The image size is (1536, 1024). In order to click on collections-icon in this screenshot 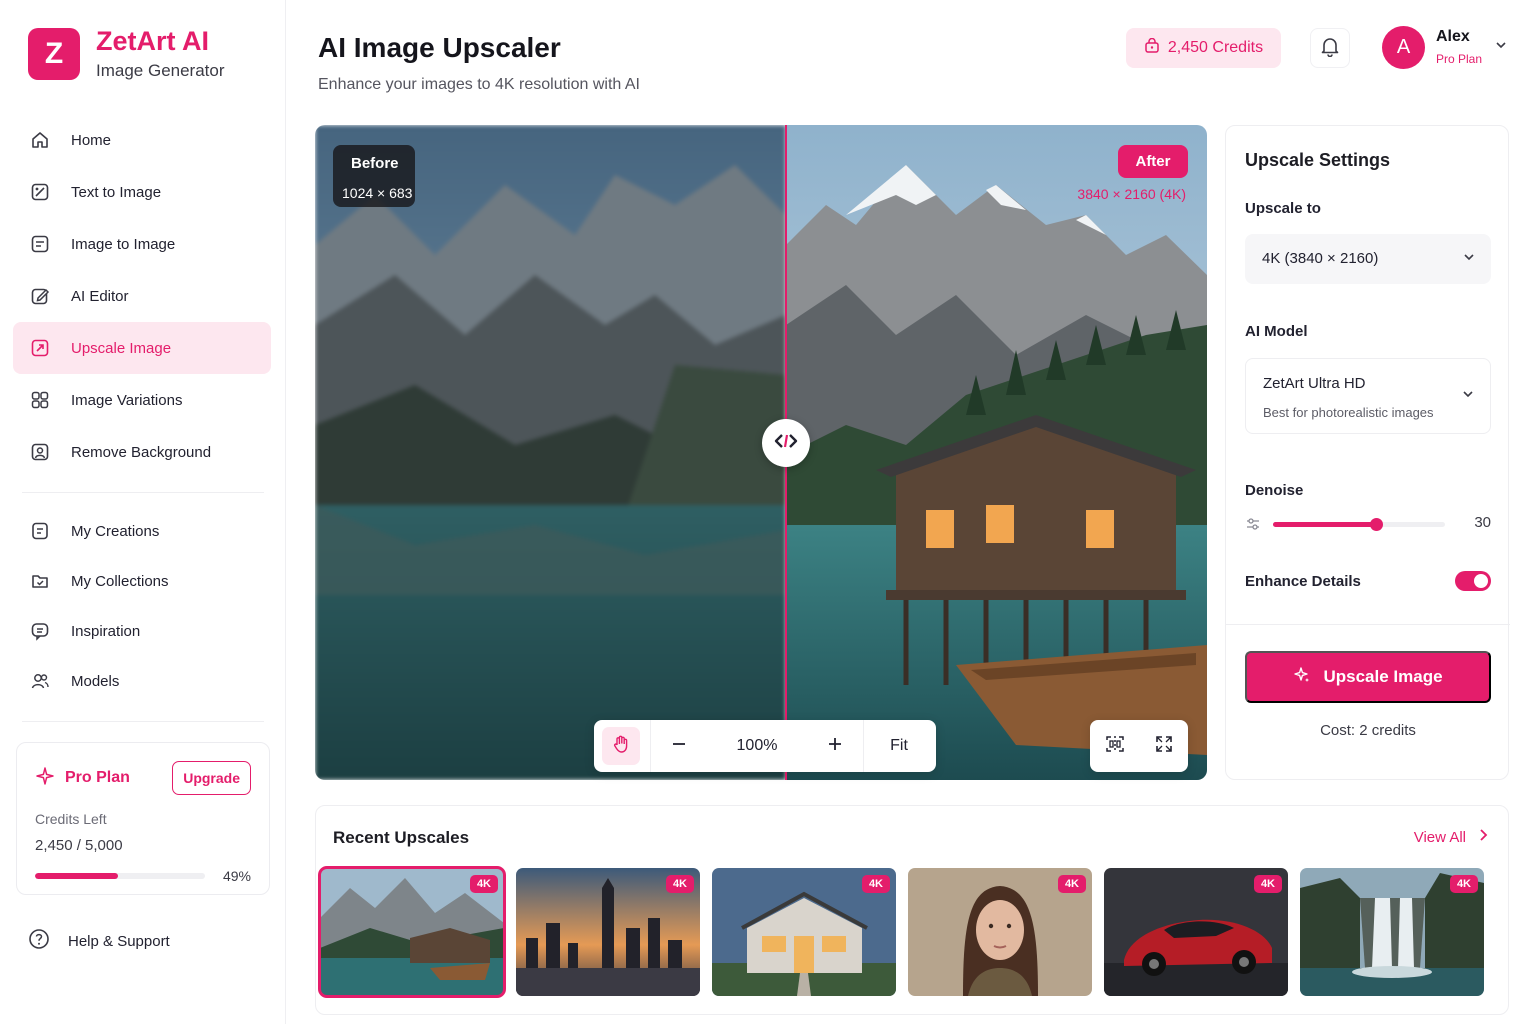, I will do `click(40, 581)`.